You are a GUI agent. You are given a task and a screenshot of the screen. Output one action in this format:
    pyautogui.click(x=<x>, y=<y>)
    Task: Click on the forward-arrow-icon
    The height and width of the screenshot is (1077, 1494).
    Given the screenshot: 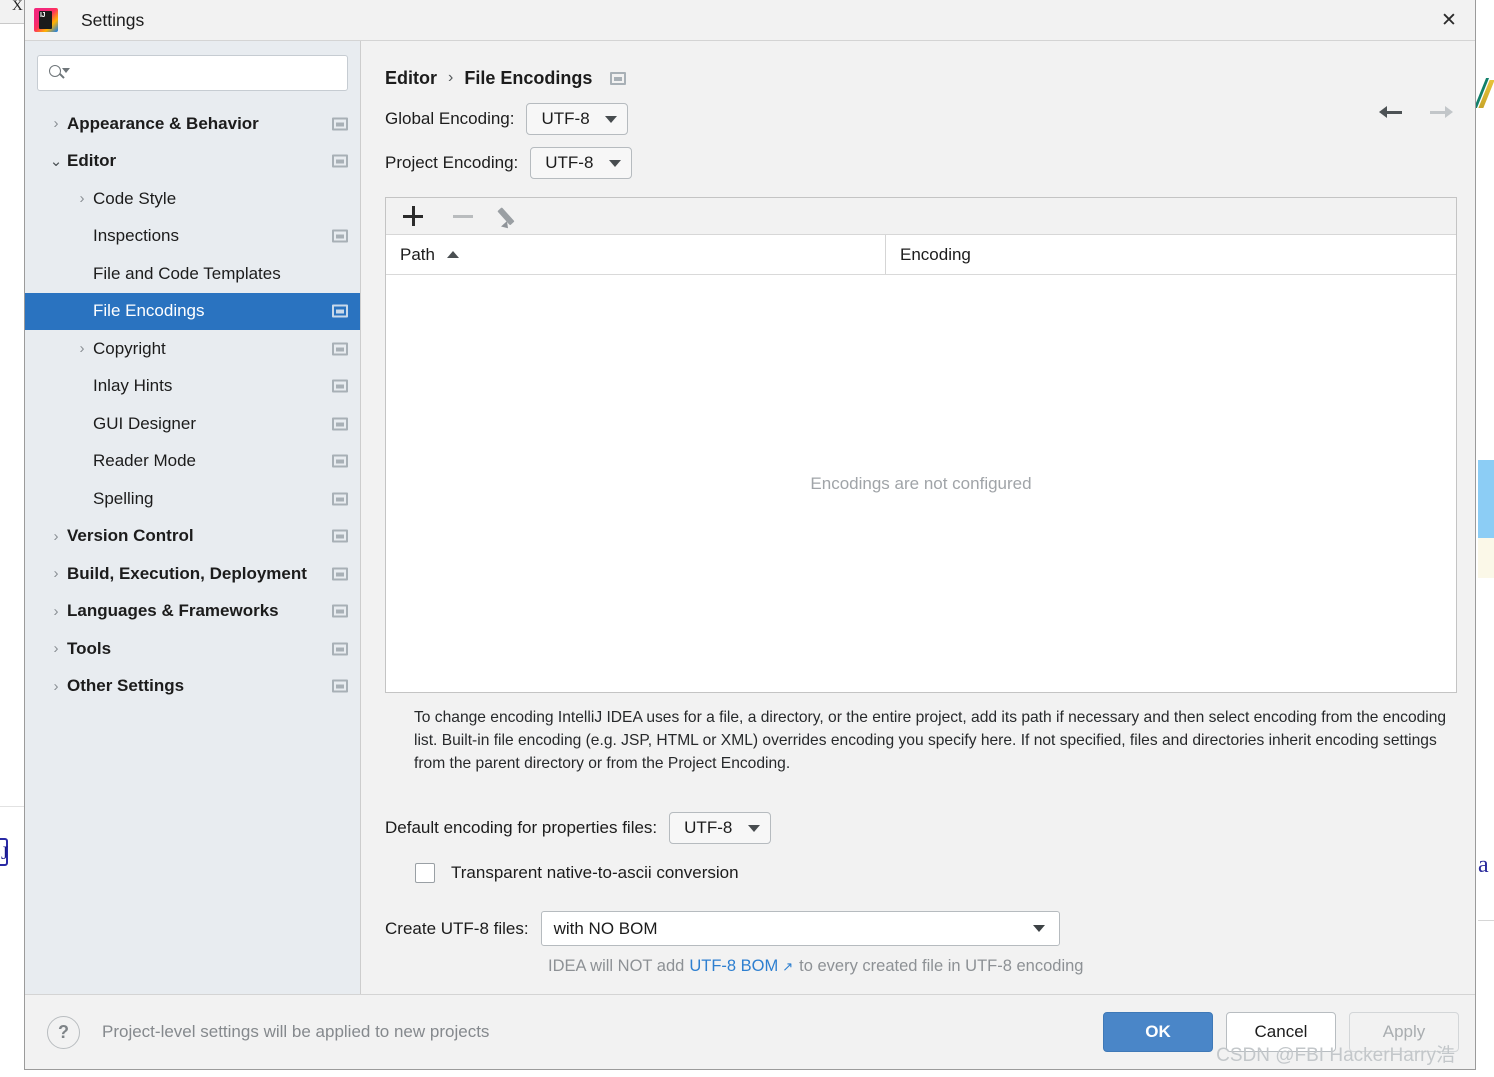 What is the action you would take?
    pyautogui.click(x=1441, y=112)
    